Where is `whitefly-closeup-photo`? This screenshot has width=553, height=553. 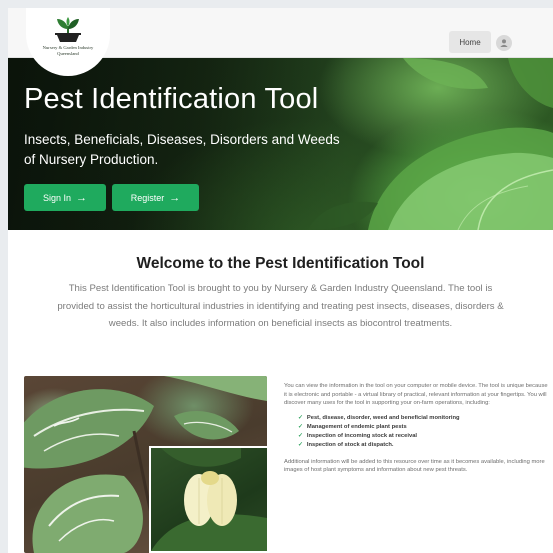
whitefly-closeup-photo is located at coordinates (209, 499).